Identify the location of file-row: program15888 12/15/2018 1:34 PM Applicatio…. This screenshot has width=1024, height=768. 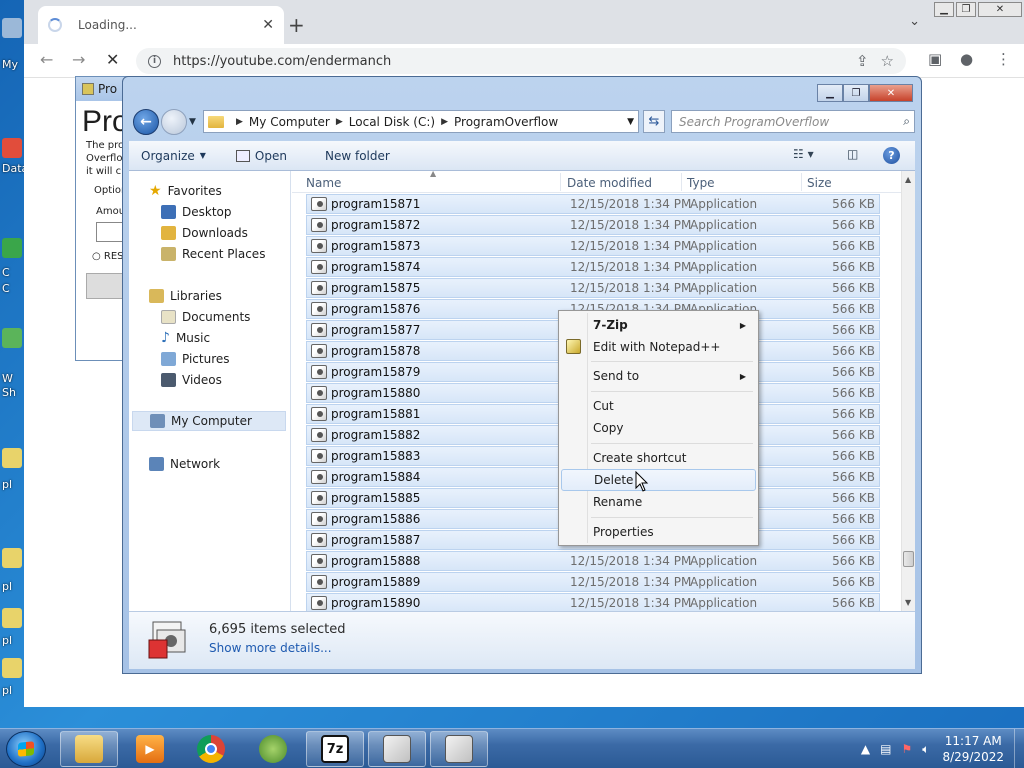
(593, 561).